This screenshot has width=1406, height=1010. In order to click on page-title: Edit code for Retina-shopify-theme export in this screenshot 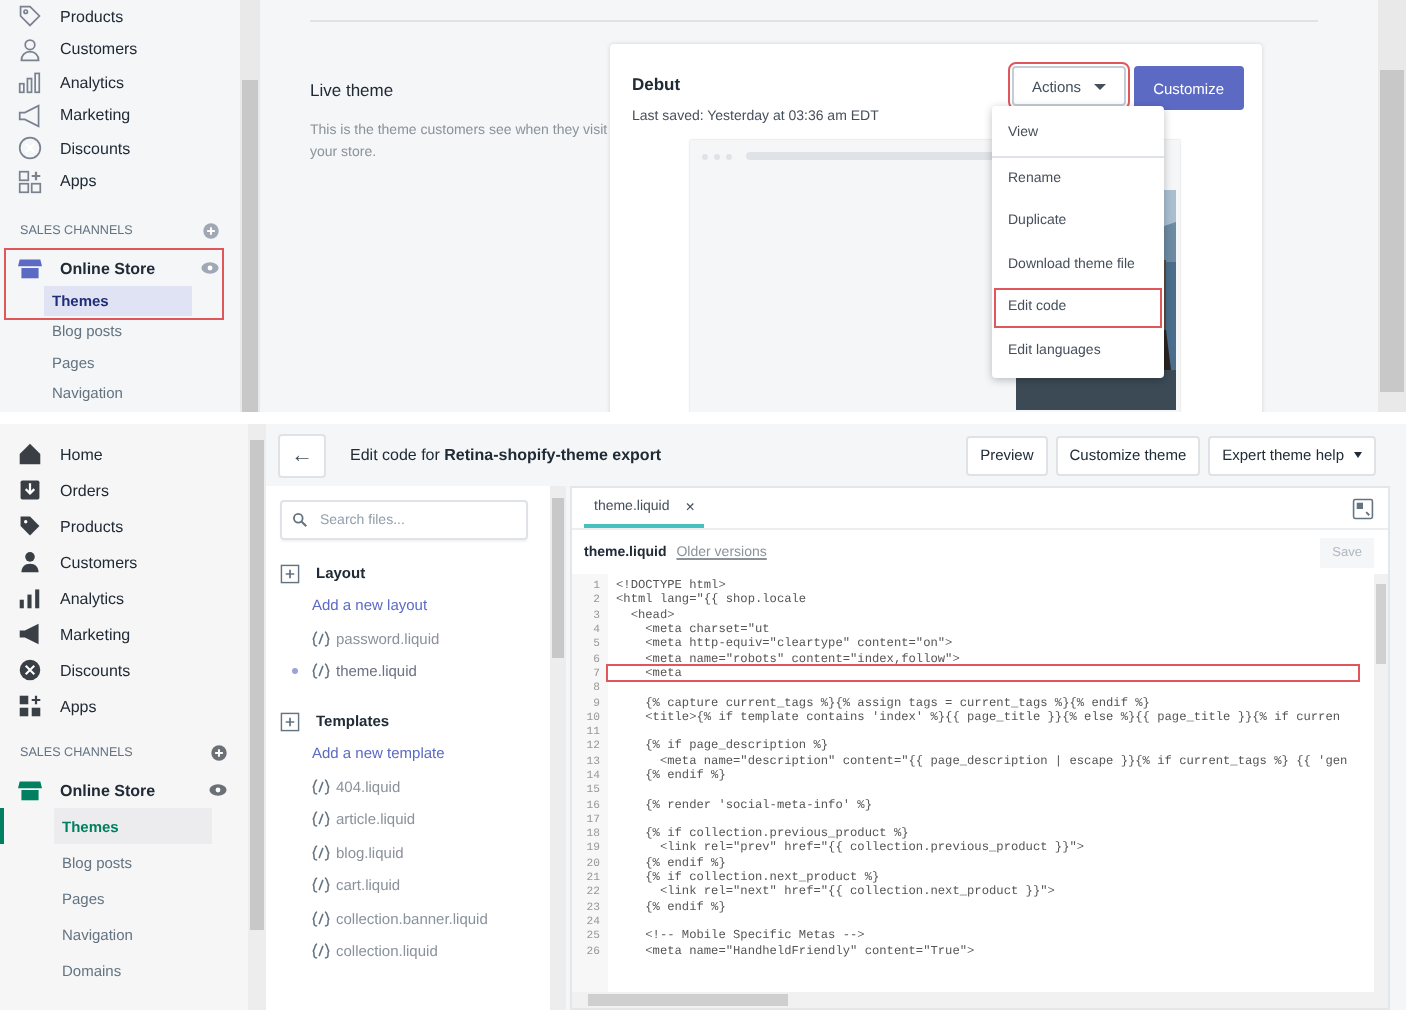, I will do `click(507, 455)`.